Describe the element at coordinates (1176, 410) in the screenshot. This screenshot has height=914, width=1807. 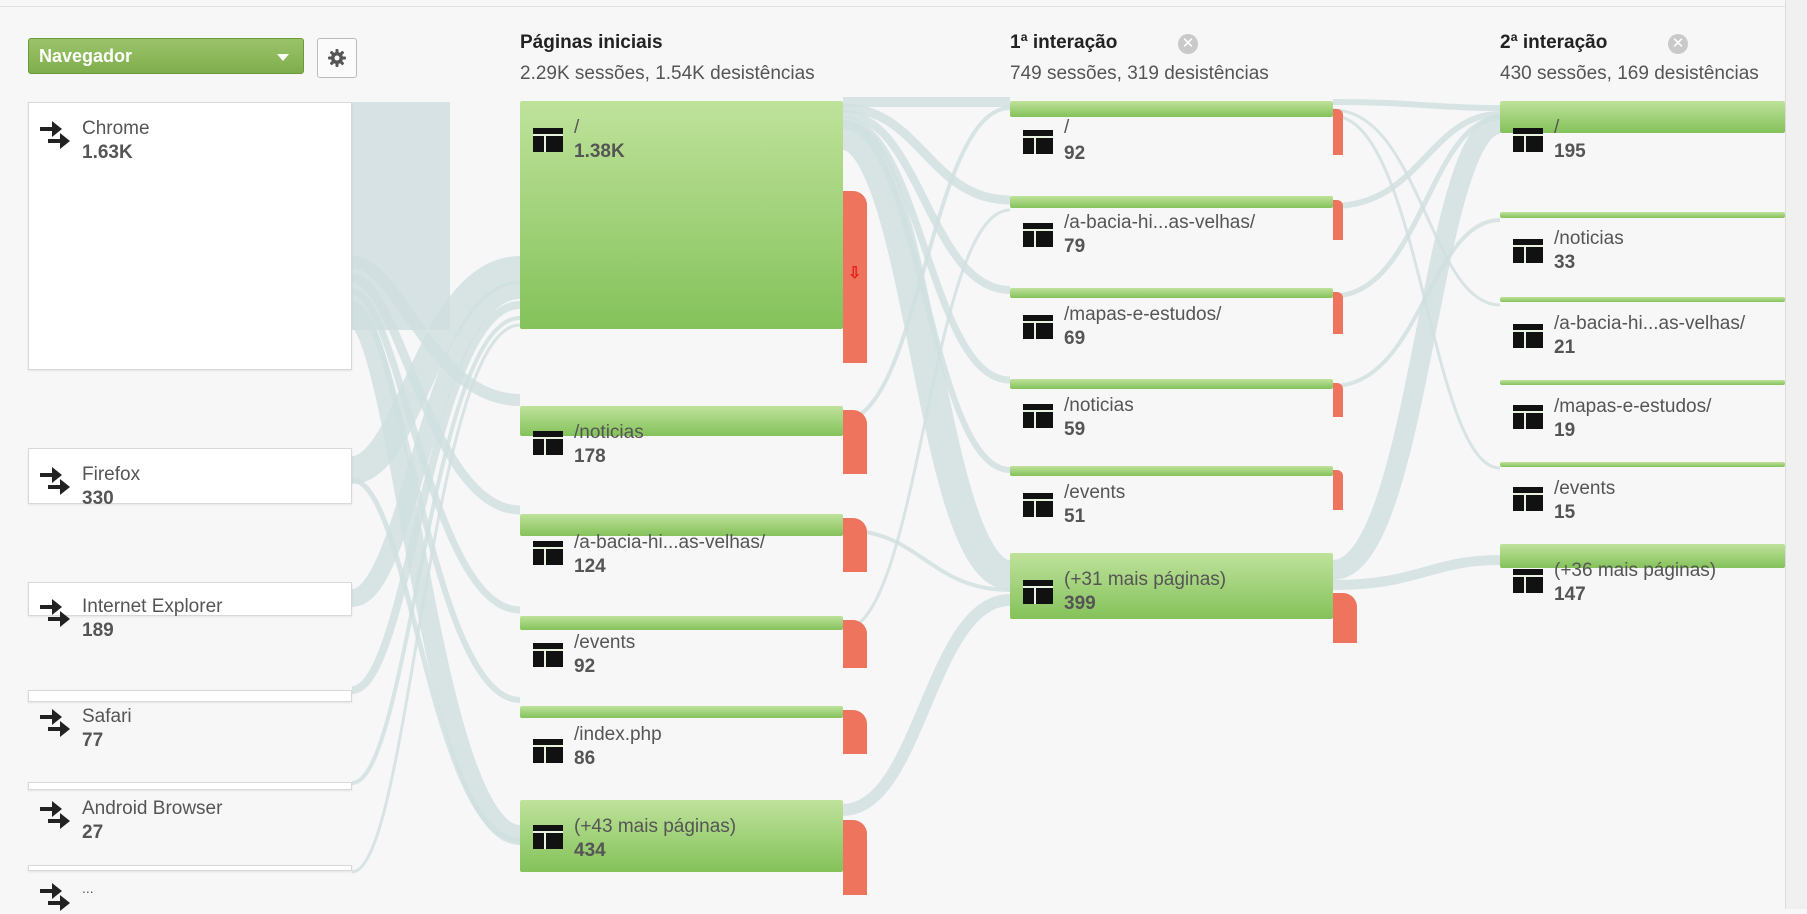
I see `first-interaction-node-noticias: /noticias 59` at that location.